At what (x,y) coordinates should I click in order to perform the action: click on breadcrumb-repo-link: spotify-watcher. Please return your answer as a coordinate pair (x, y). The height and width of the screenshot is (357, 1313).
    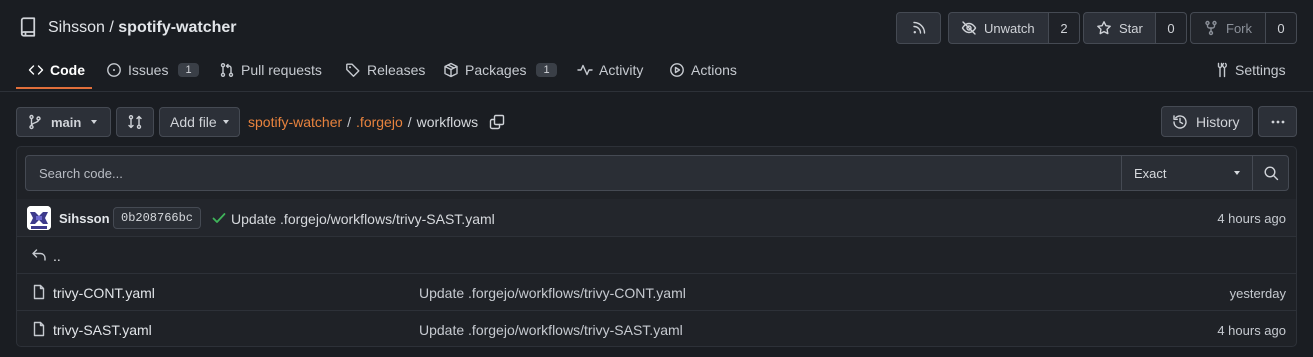
    Looking at the image, I should click on (295, 122).